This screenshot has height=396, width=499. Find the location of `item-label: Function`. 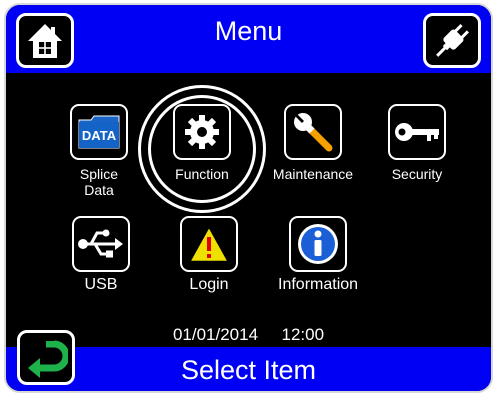

item-label: Function is located at coordinates (202, 174).